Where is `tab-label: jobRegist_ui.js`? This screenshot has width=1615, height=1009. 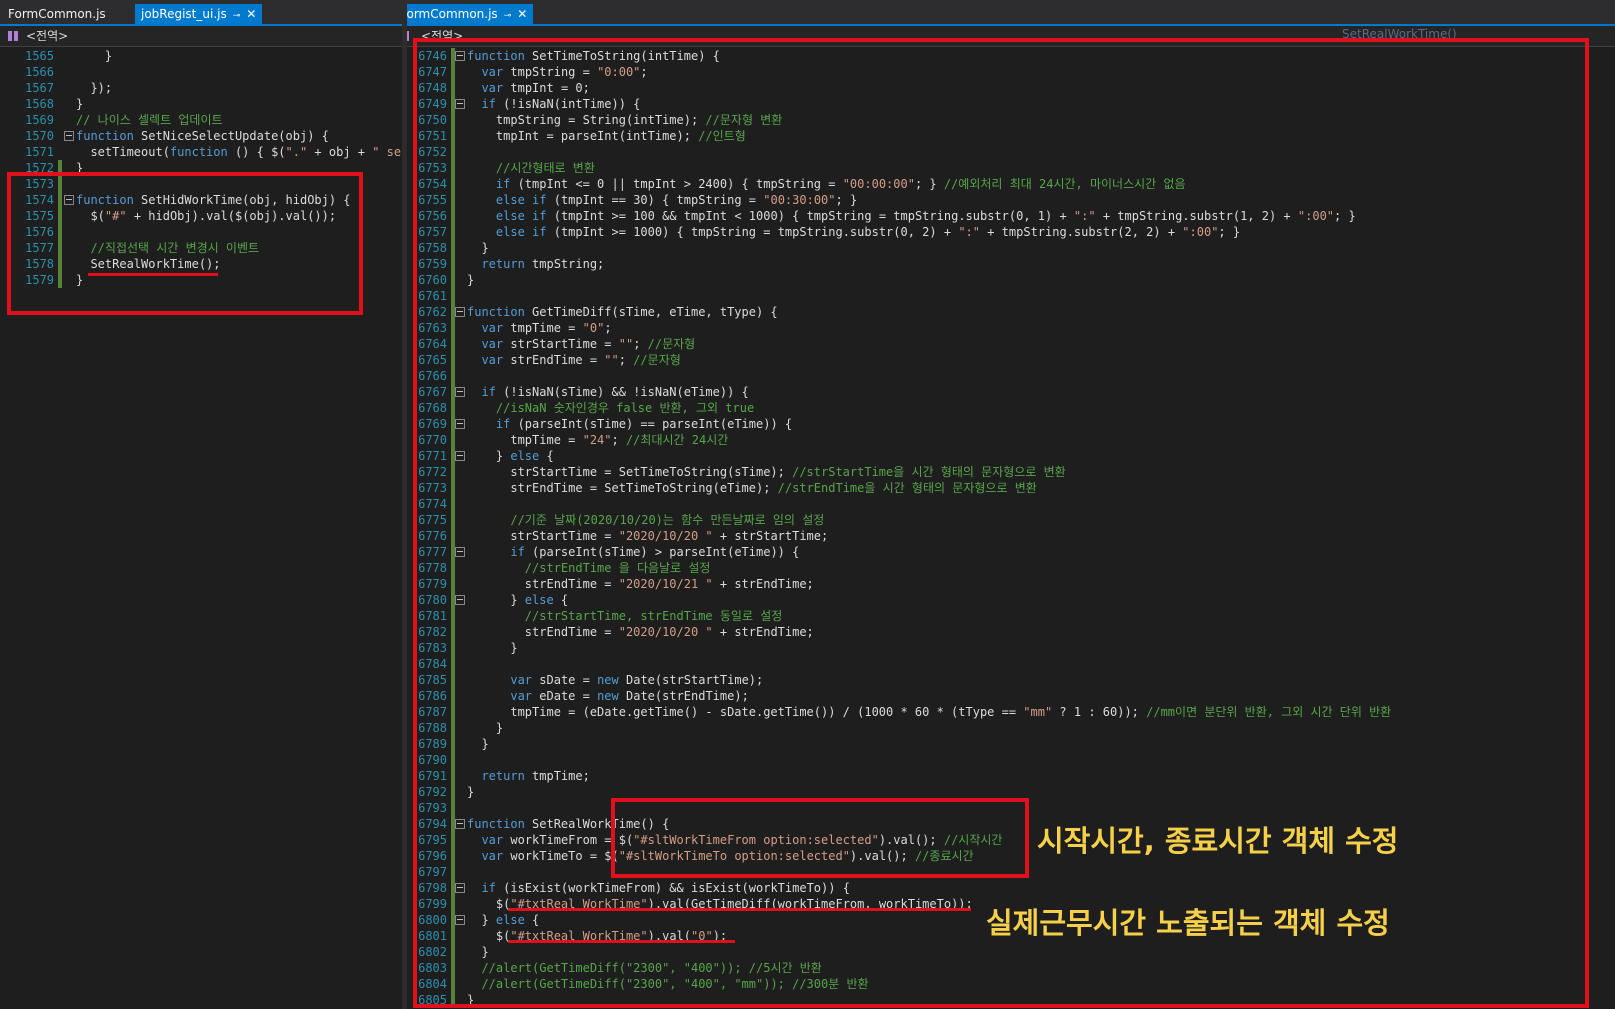 tab-label: jobRegist_ui.js is located at coordinates (184, 14).